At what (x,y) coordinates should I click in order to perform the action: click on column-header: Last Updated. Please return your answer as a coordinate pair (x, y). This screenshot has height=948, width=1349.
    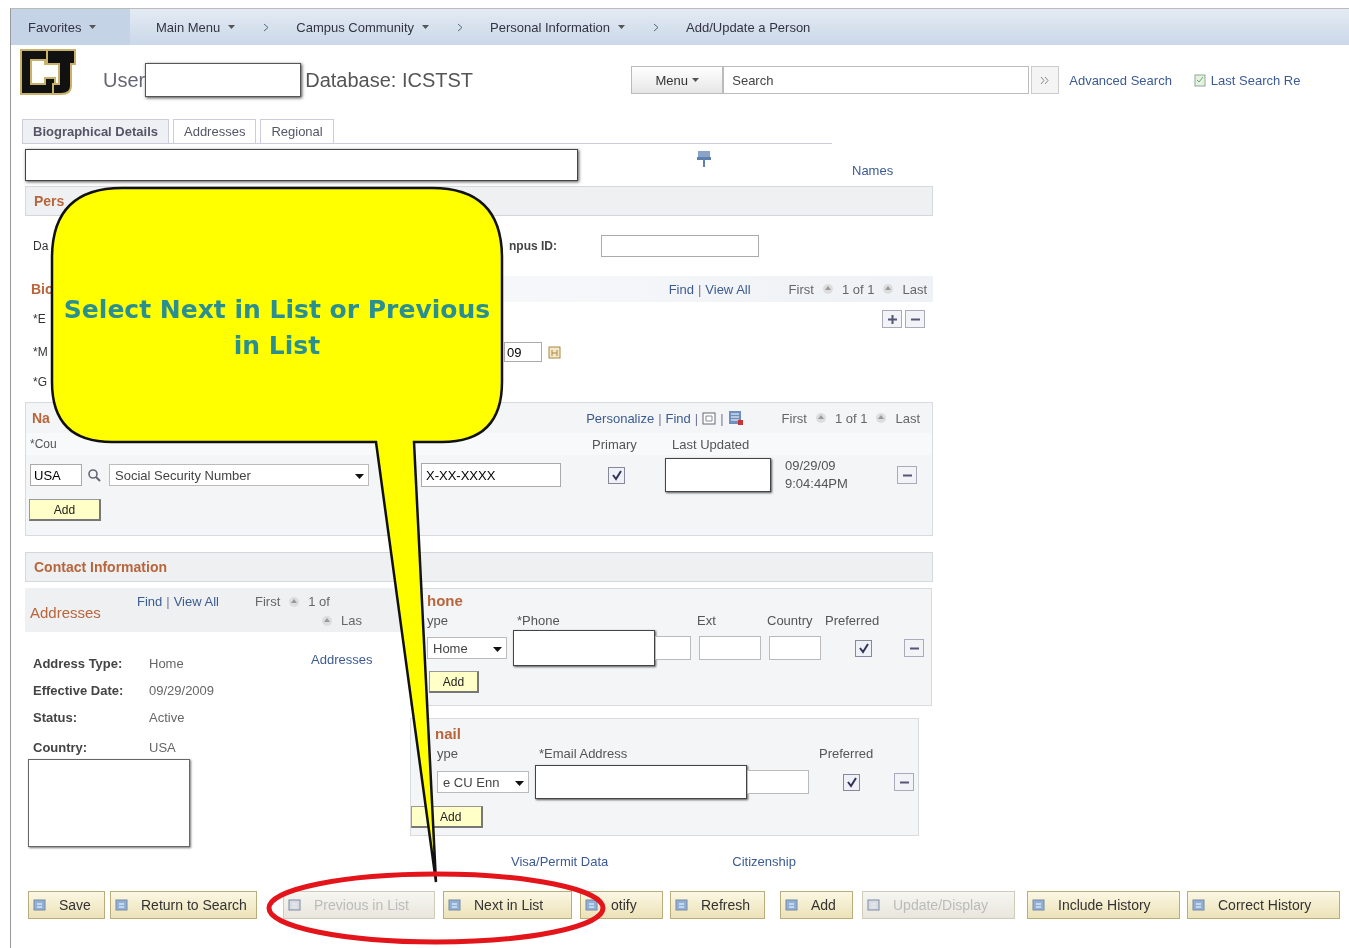
    Looking at the image, I should click on (711, 444).